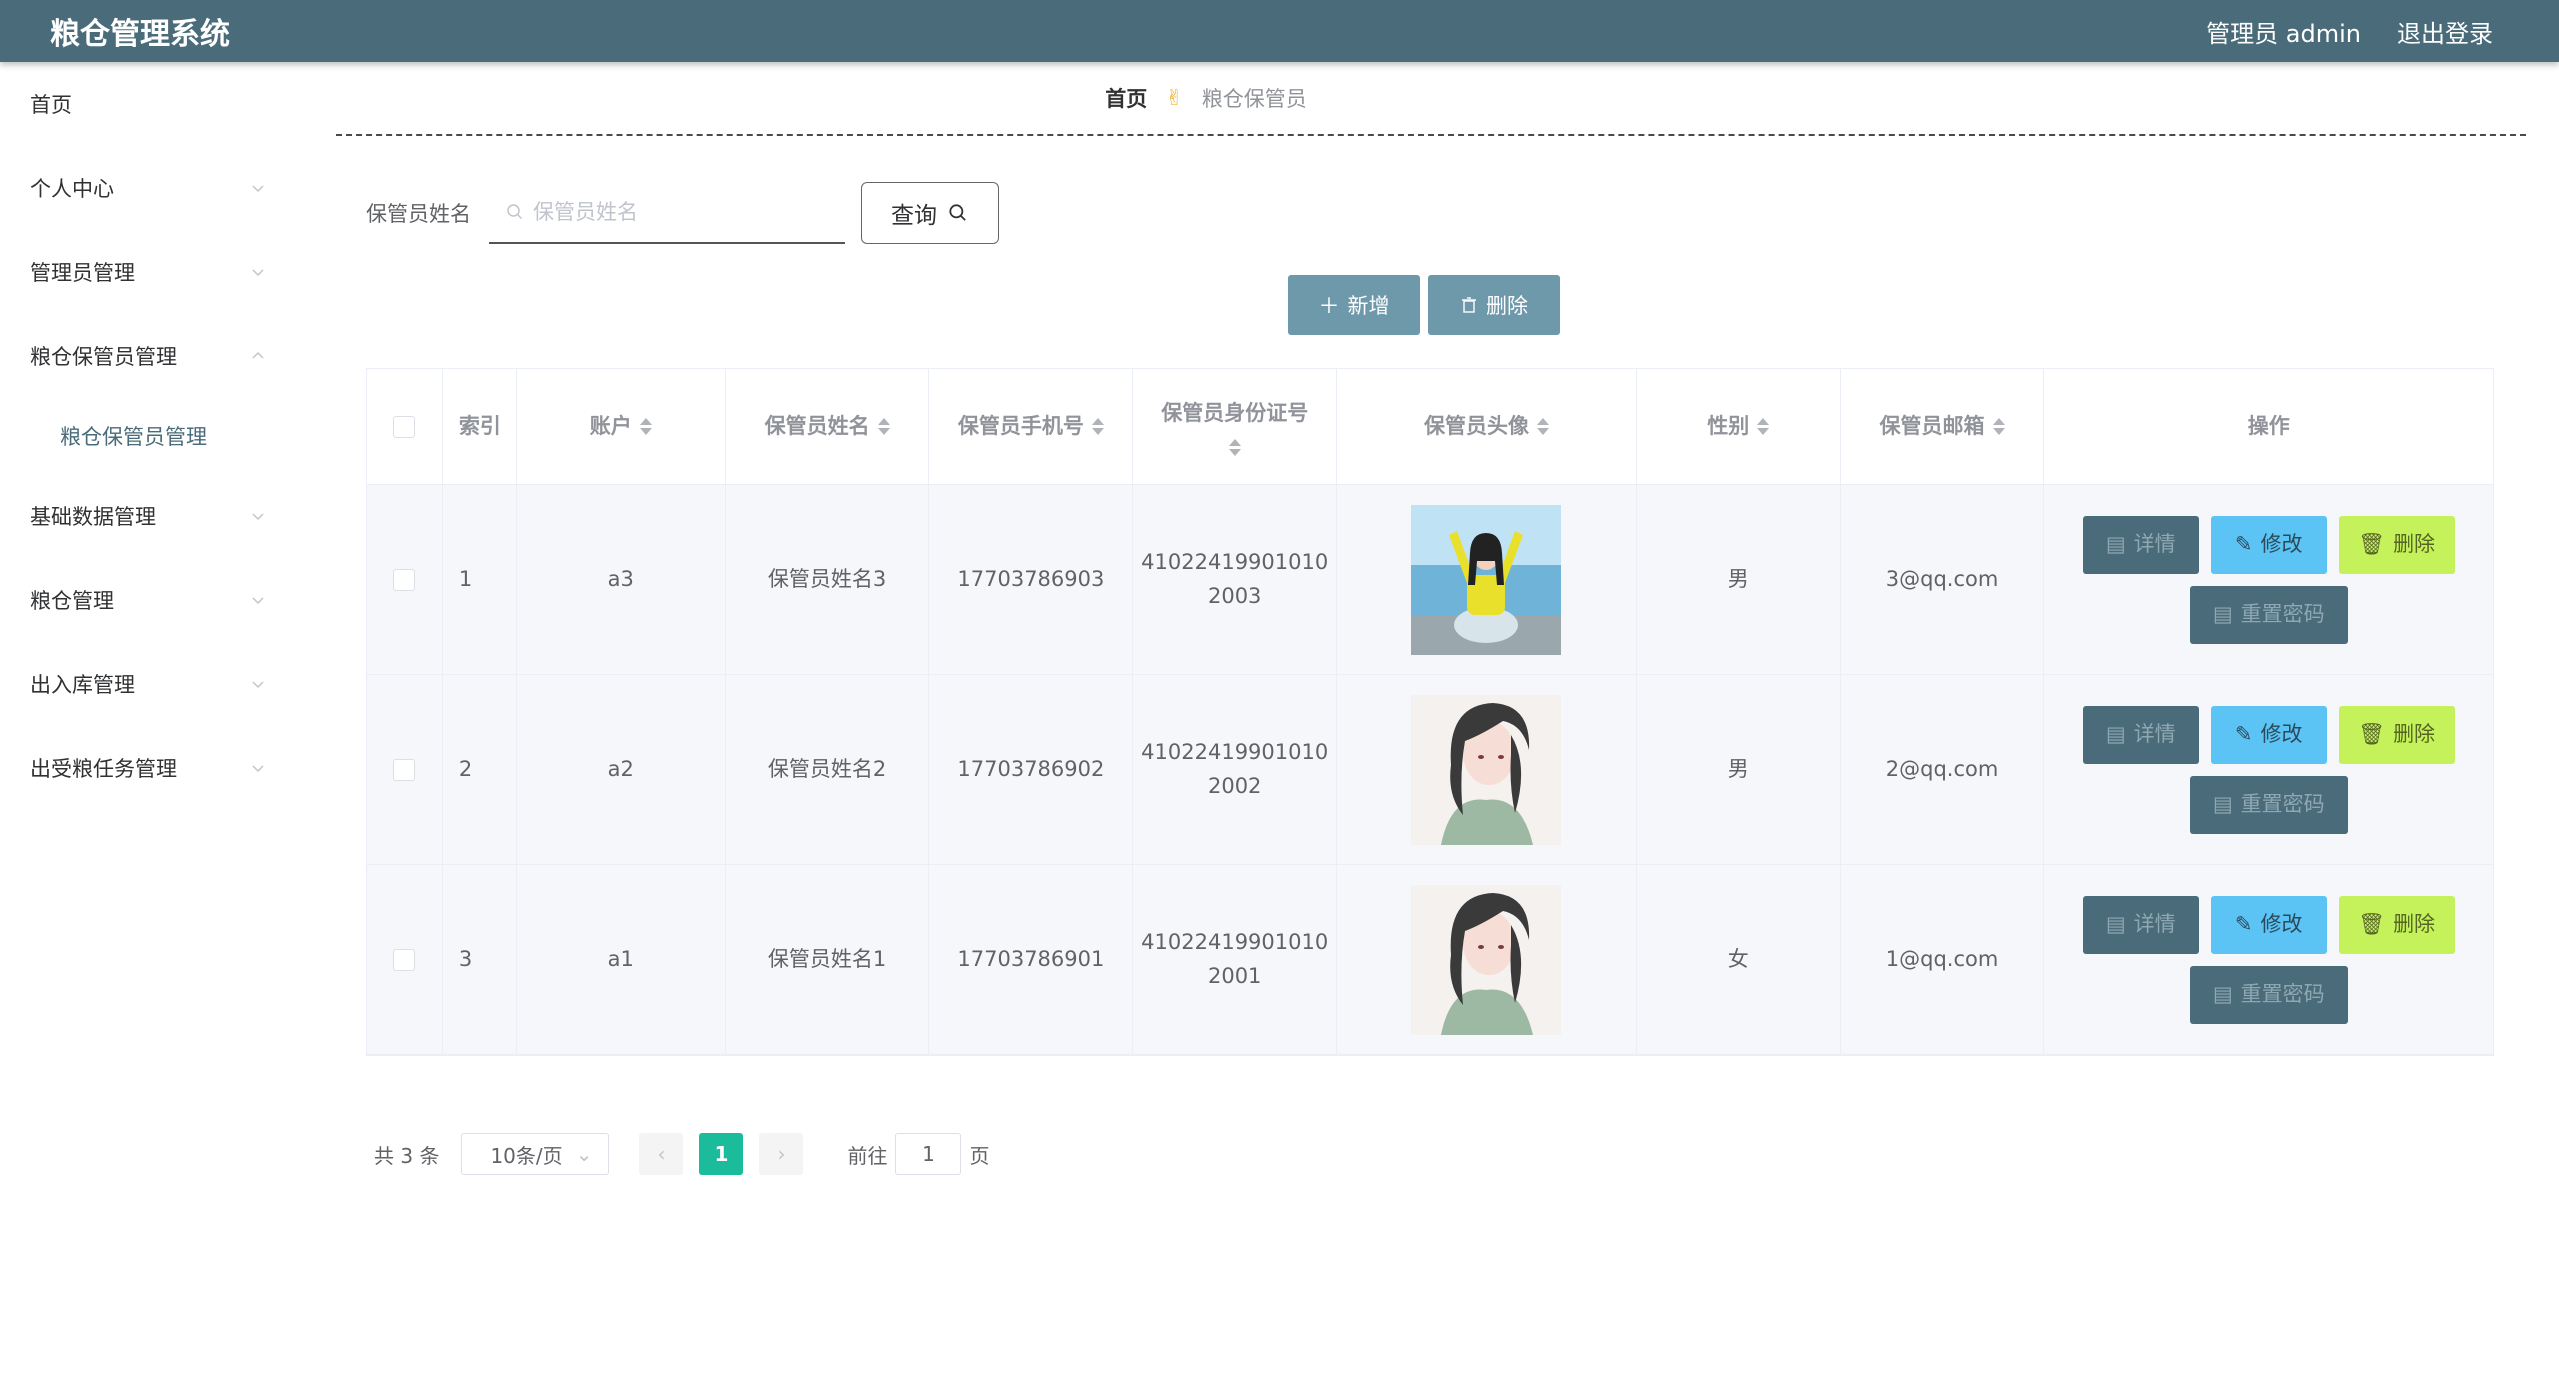  I want to click on cell-email: 3@qq.com, so click(1943, 579).